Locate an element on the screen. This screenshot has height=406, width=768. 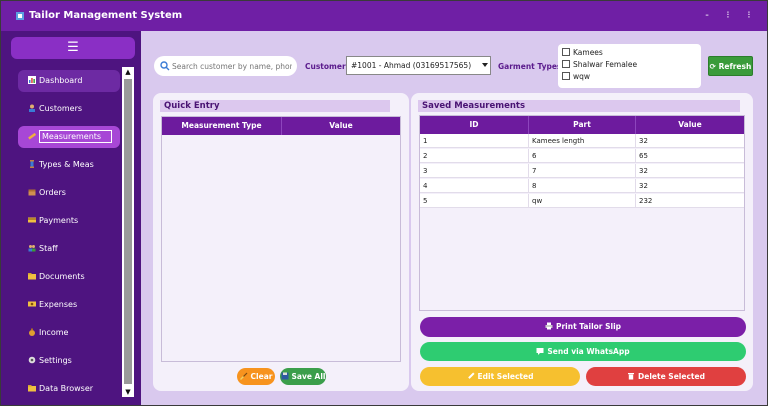
sidebar-scrollbar: ▲ ▼ is located at coordinates (128, 232).